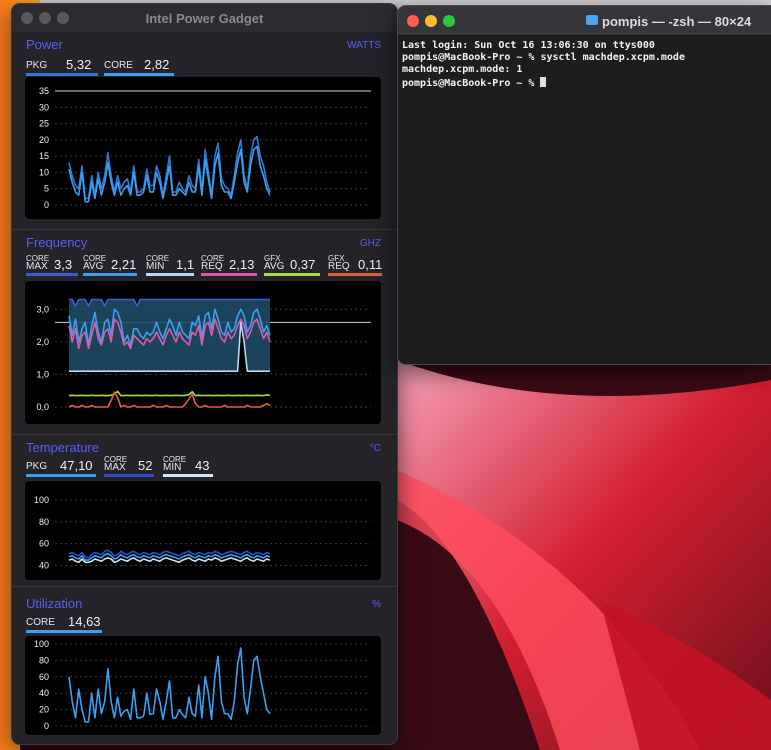  Describe the element at coordinates (471, 83) in the screenshot. I see `terminal-prompt: pompis@MacBook-Pro ~ %` at that location.